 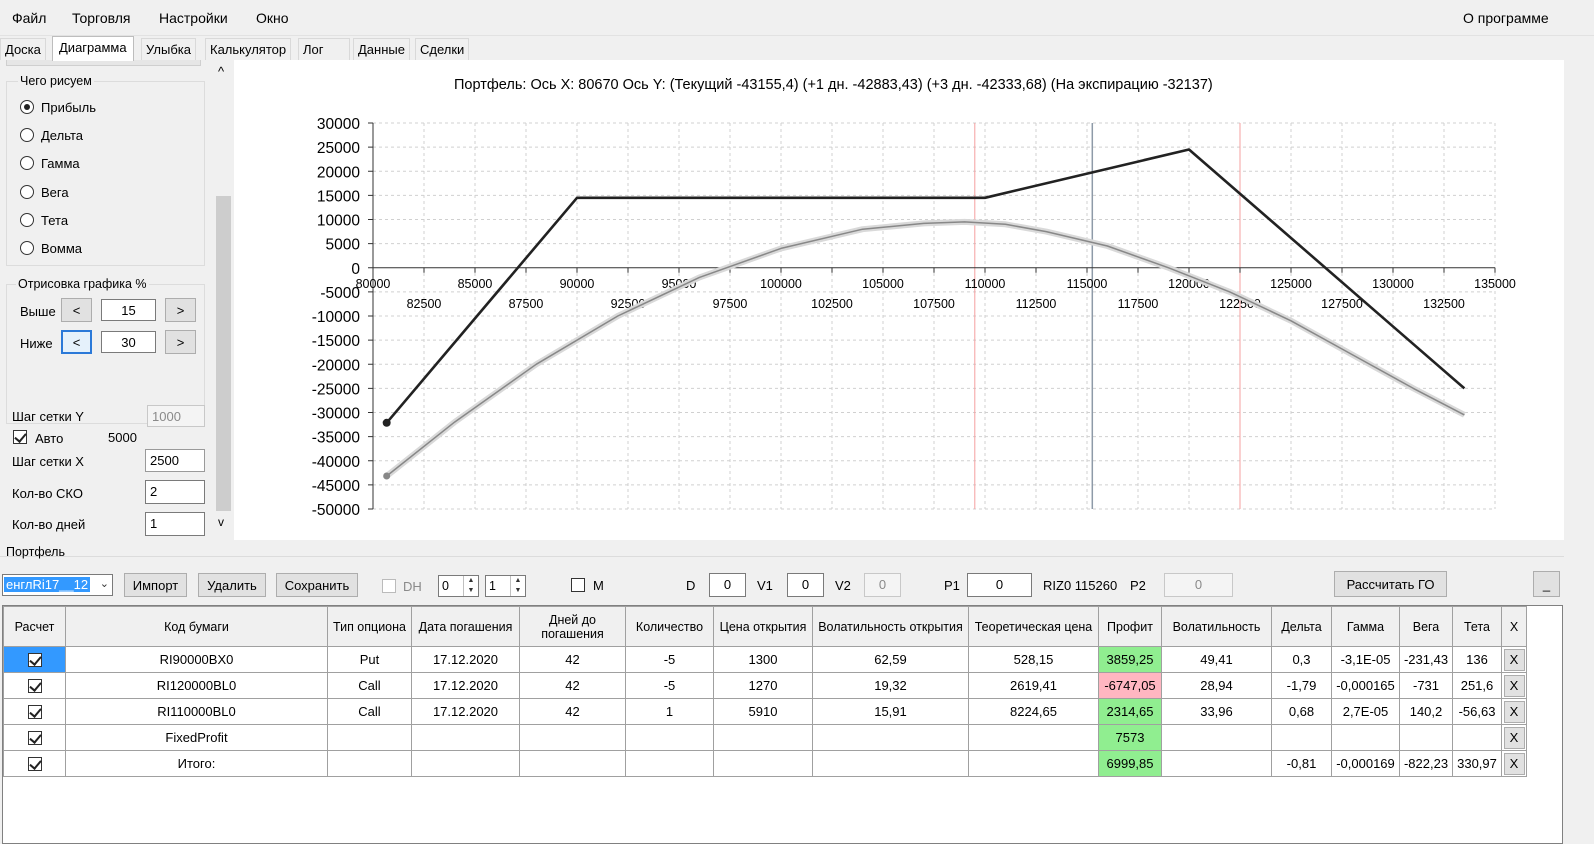 I want to click on col-header-gamma: Гамма, so click(x=1365, y=626).